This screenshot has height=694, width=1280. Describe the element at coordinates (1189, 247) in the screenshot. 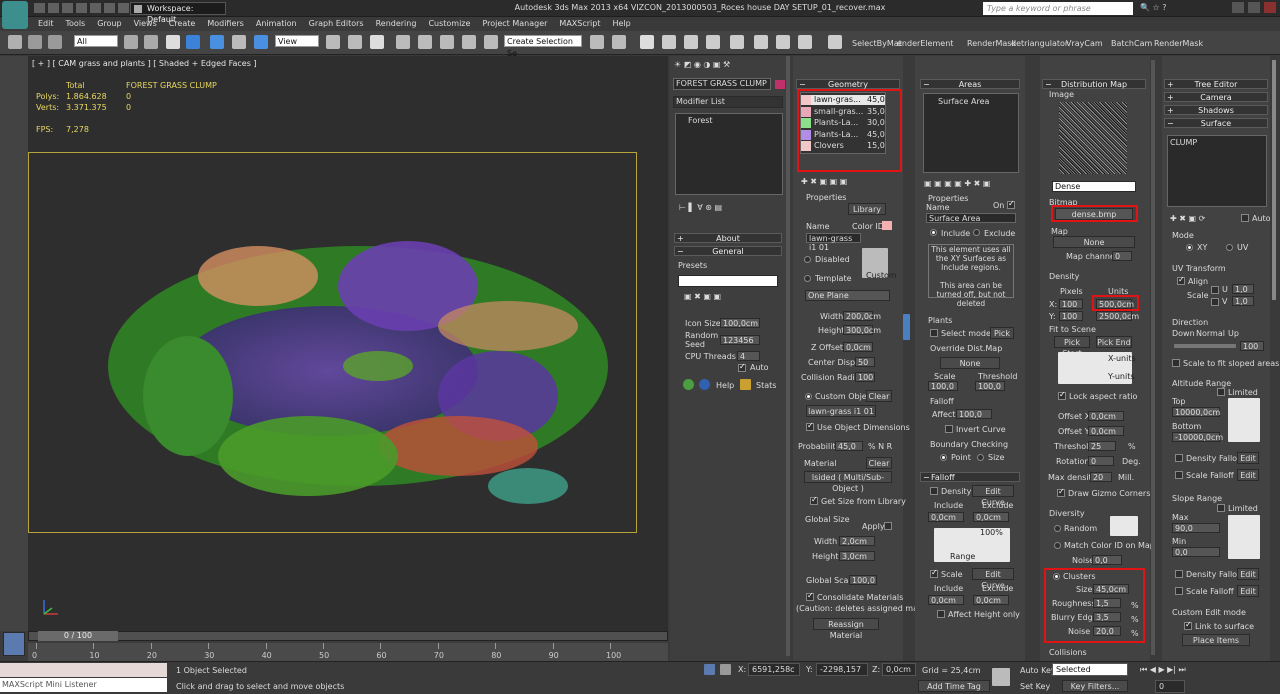

I see `mode-xy-radio` at that location.